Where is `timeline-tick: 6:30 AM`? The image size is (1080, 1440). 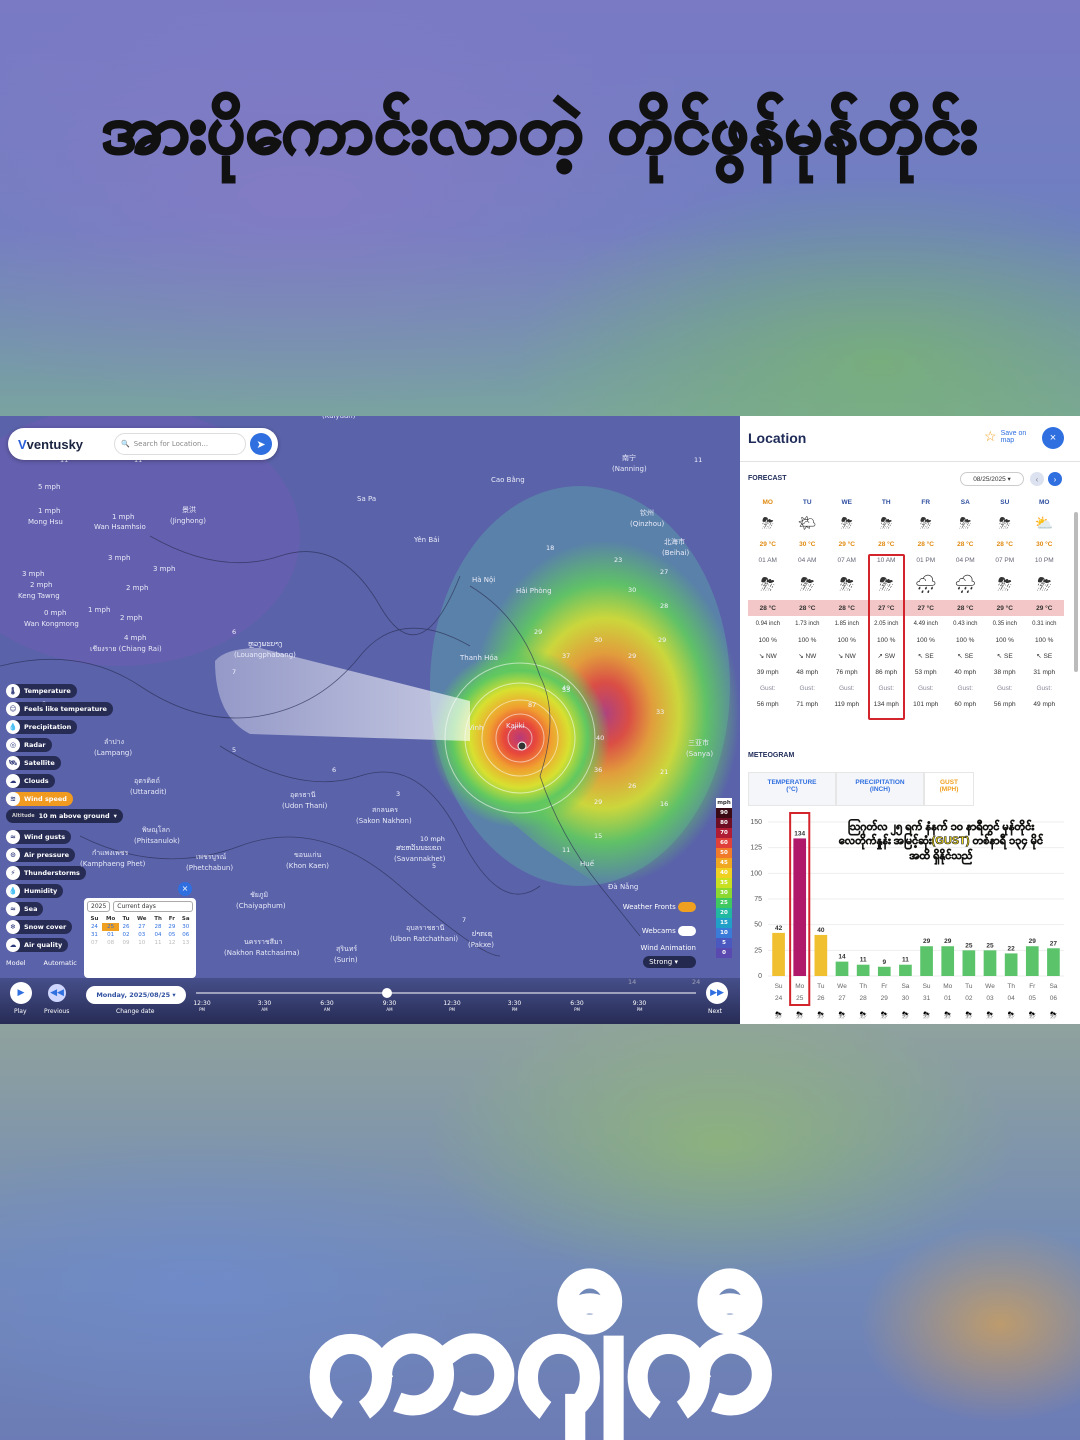
timeline-tick: 6:30 AM is located at coordinates (327, 1006).